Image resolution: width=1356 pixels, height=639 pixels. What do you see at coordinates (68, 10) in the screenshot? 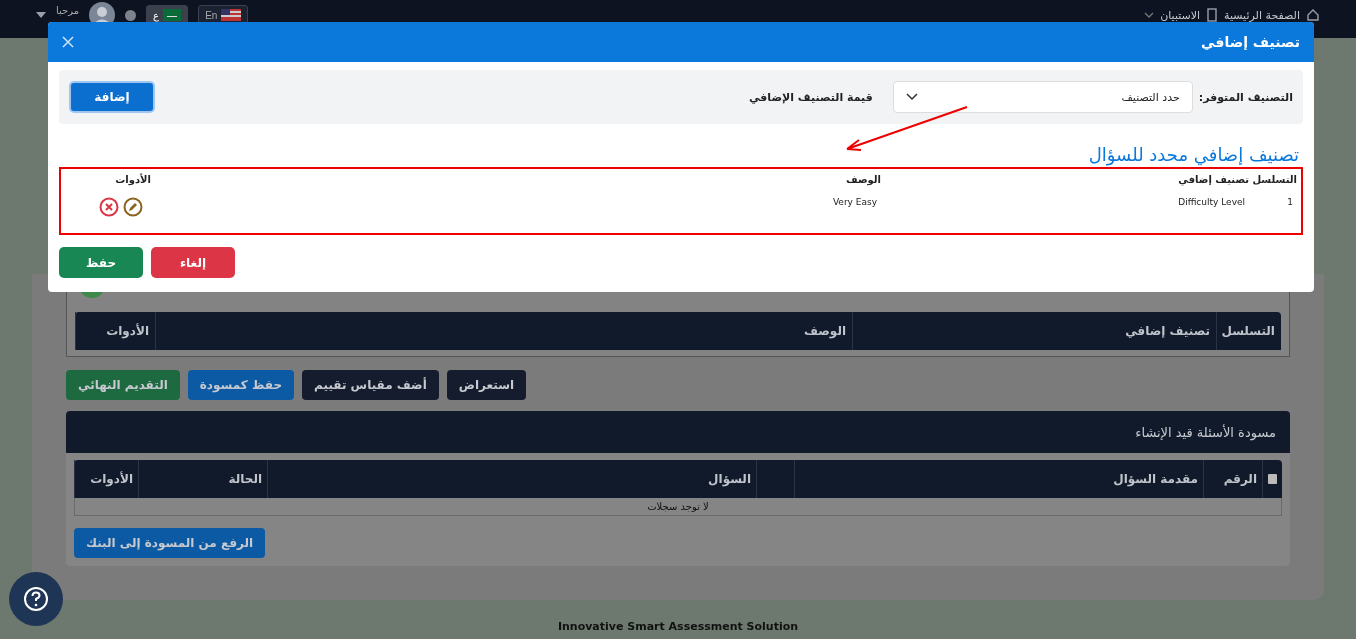
I see `greeting-text: مرحبا` at bounding box center [68, 10].